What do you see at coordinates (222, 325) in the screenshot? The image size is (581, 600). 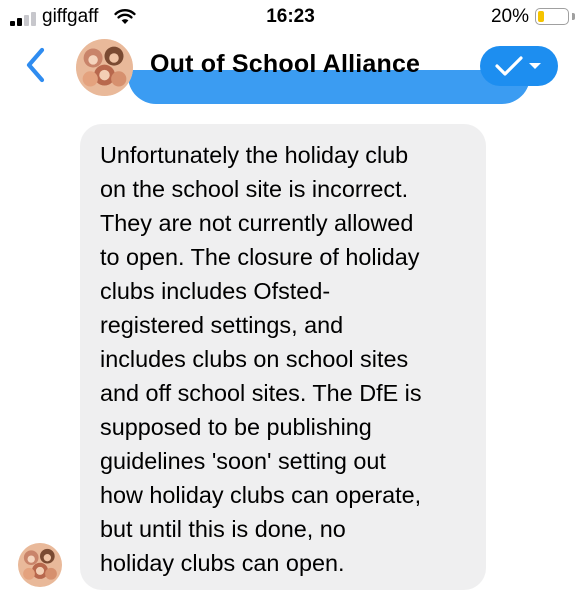 I see `message-line: registered settings, and` at bounding box center [222, 325].